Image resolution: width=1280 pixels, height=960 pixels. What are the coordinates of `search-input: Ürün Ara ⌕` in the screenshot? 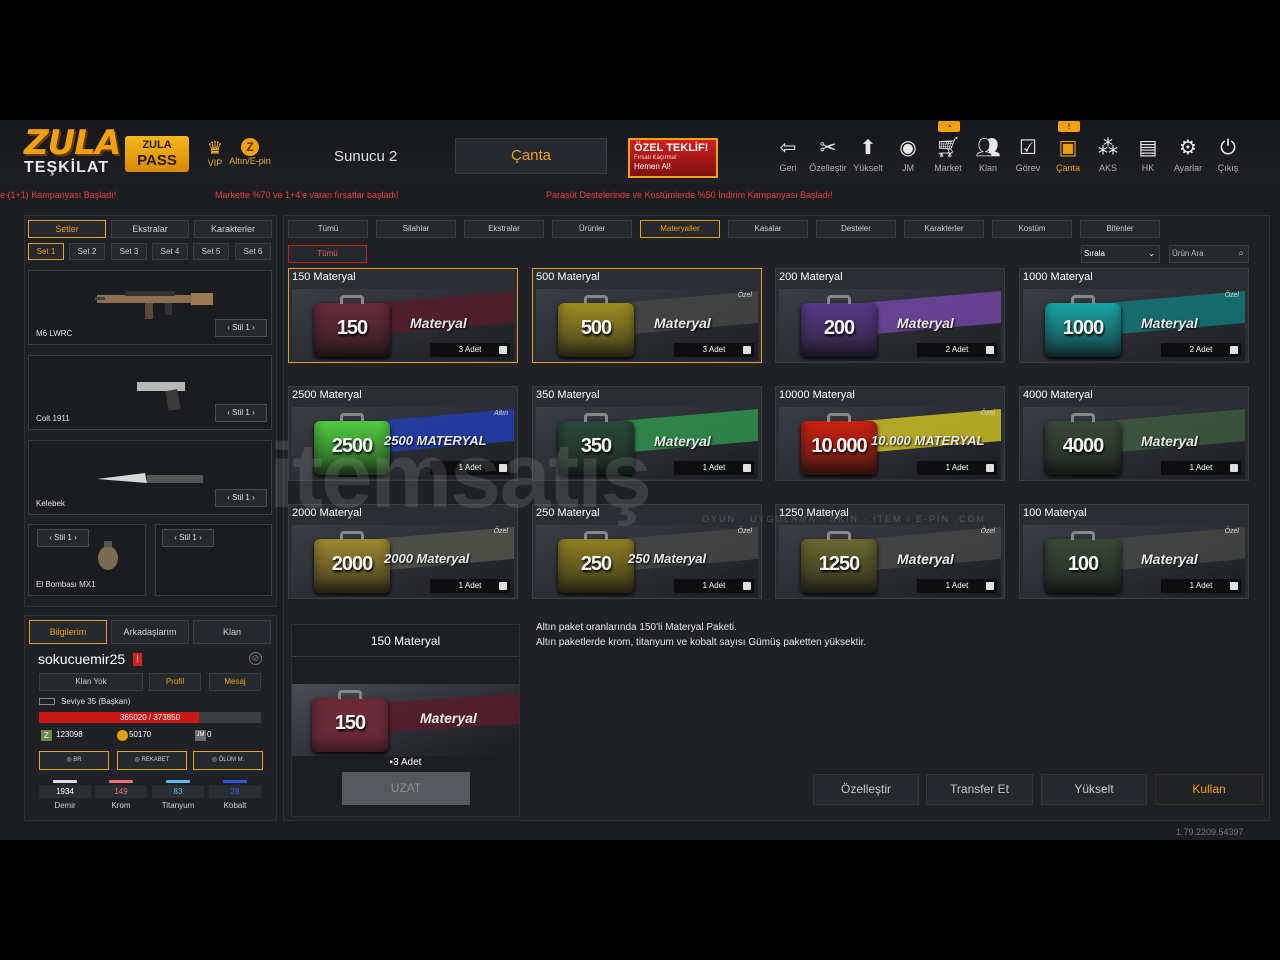 It's located at (1209, 254).